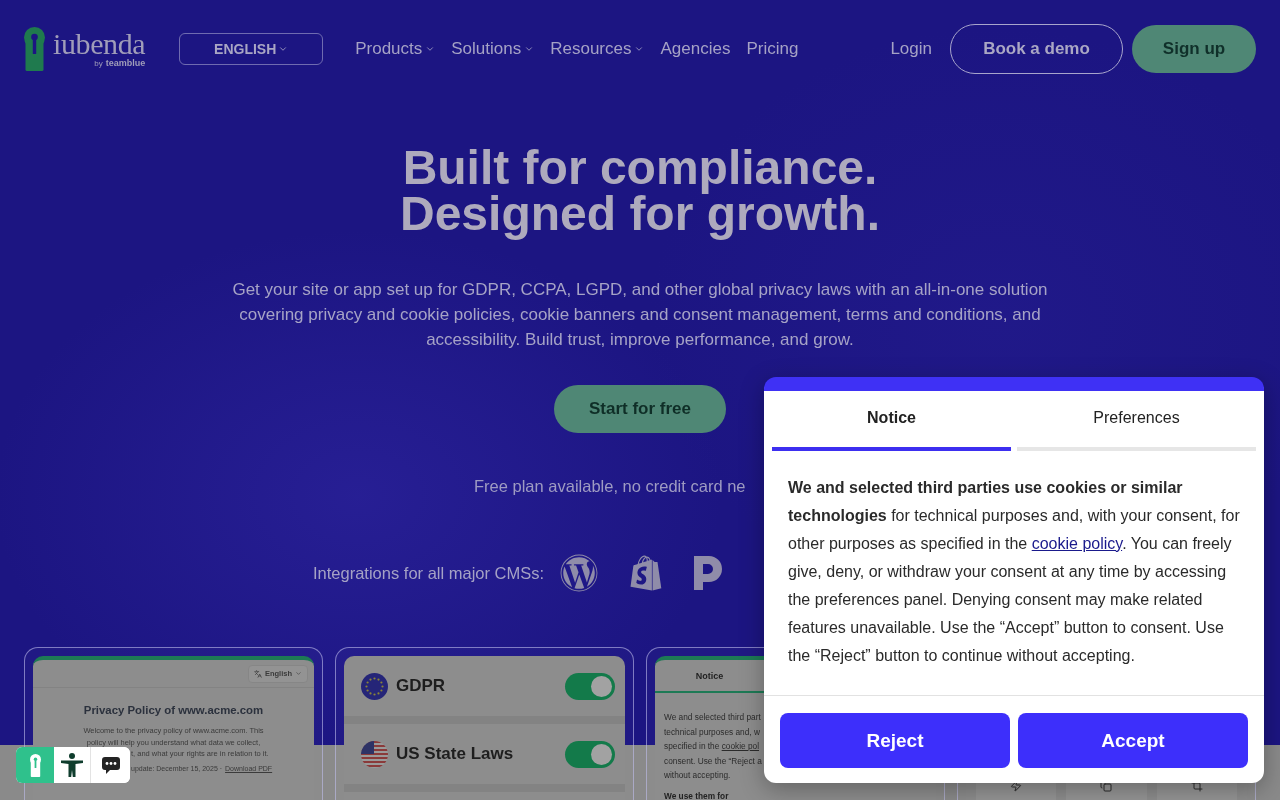 The height and width of the screenshot is (800, 1280). Describe the element at coordinates (895, 740) in the screenshot. I see `reject-button: Reject` at that location.